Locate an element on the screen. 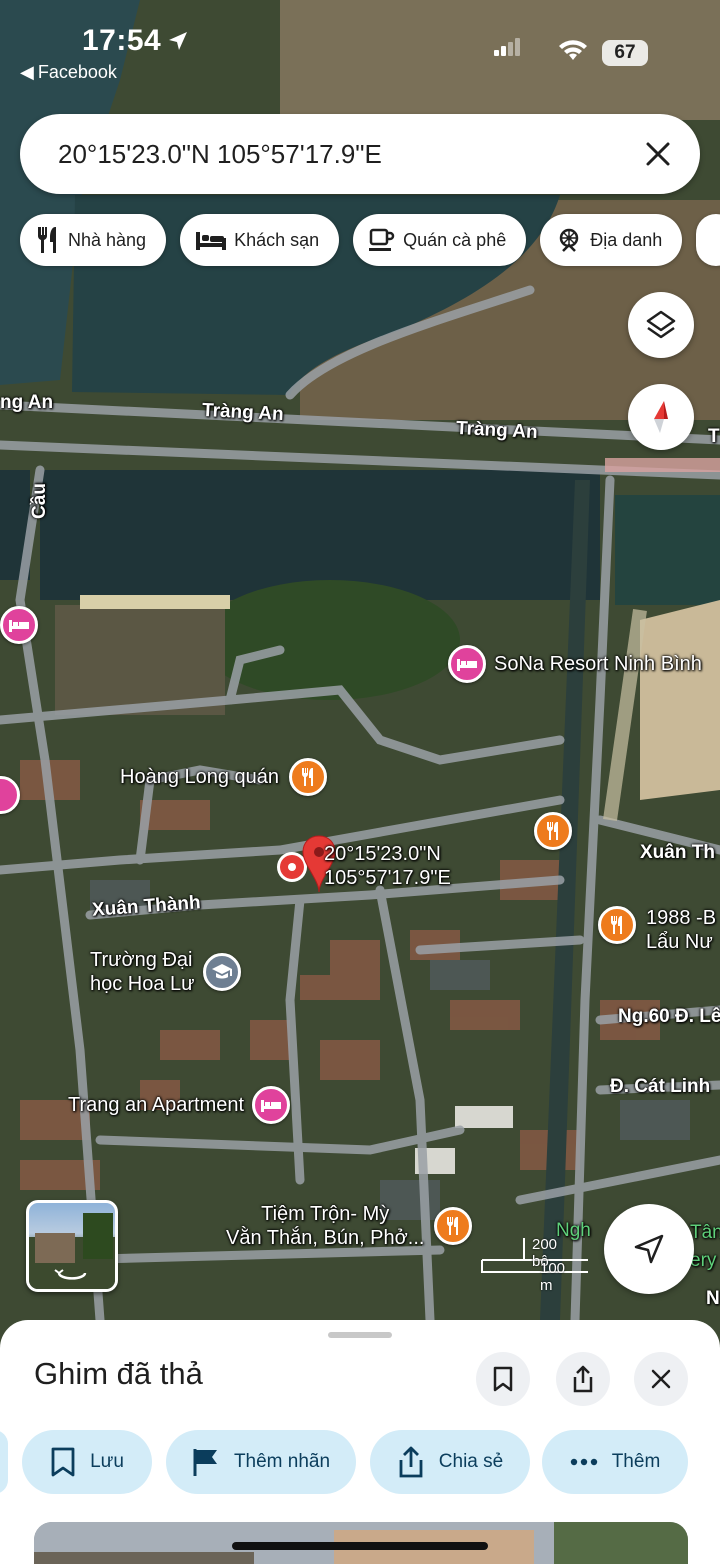  category-chips: Nhà hàng Khách sạn Quán cà phê Địa danh is located at coordinates (370, 240).